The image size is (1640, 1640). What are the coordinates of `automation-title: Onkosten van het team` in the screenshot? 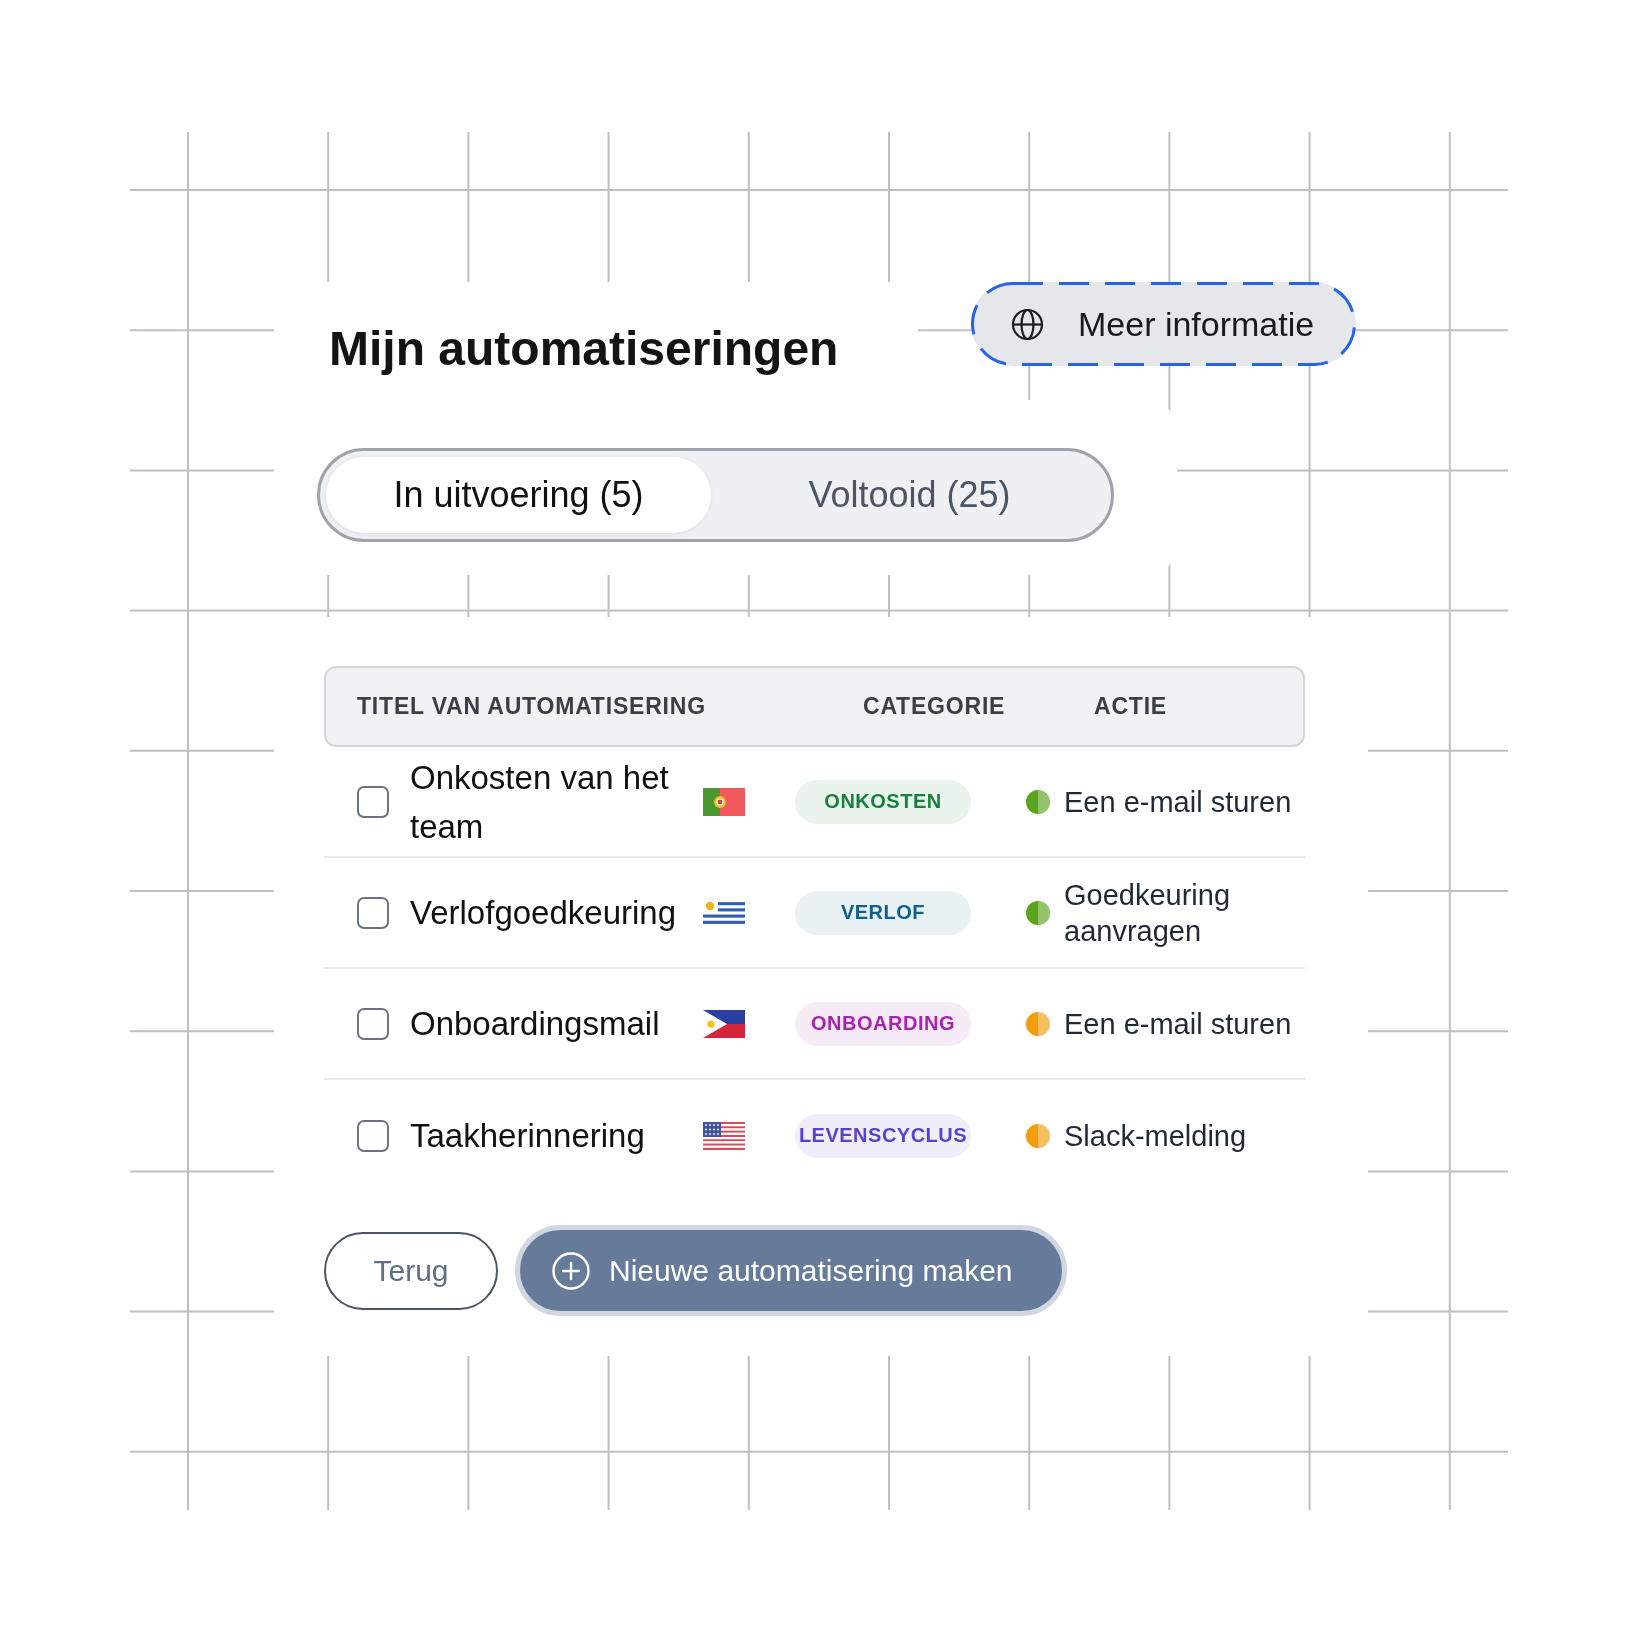 It's located at (540, 802).